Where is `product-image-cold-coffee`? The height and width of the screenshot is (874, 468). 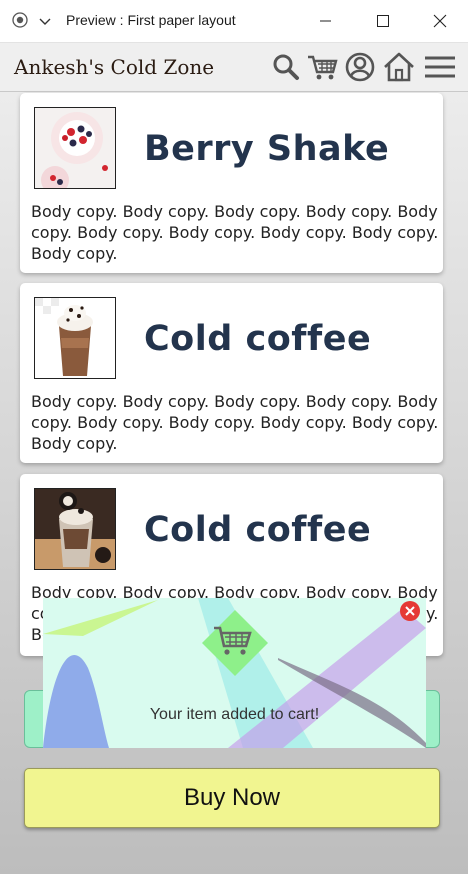
product-image-cold-coffee is located at coordinates (75, 338).